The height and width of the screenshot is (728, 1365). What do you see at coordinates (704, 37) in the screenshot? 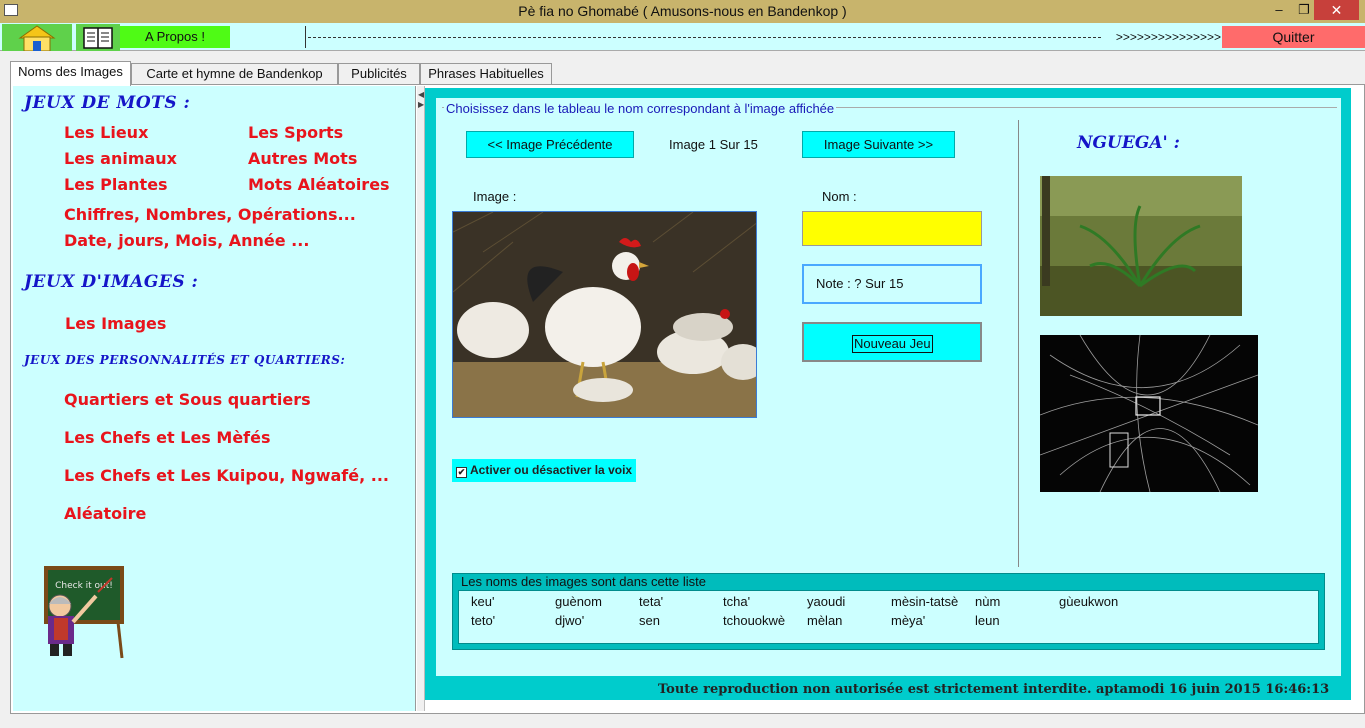
I see `marquee-line` at bounding box center [704, 37].